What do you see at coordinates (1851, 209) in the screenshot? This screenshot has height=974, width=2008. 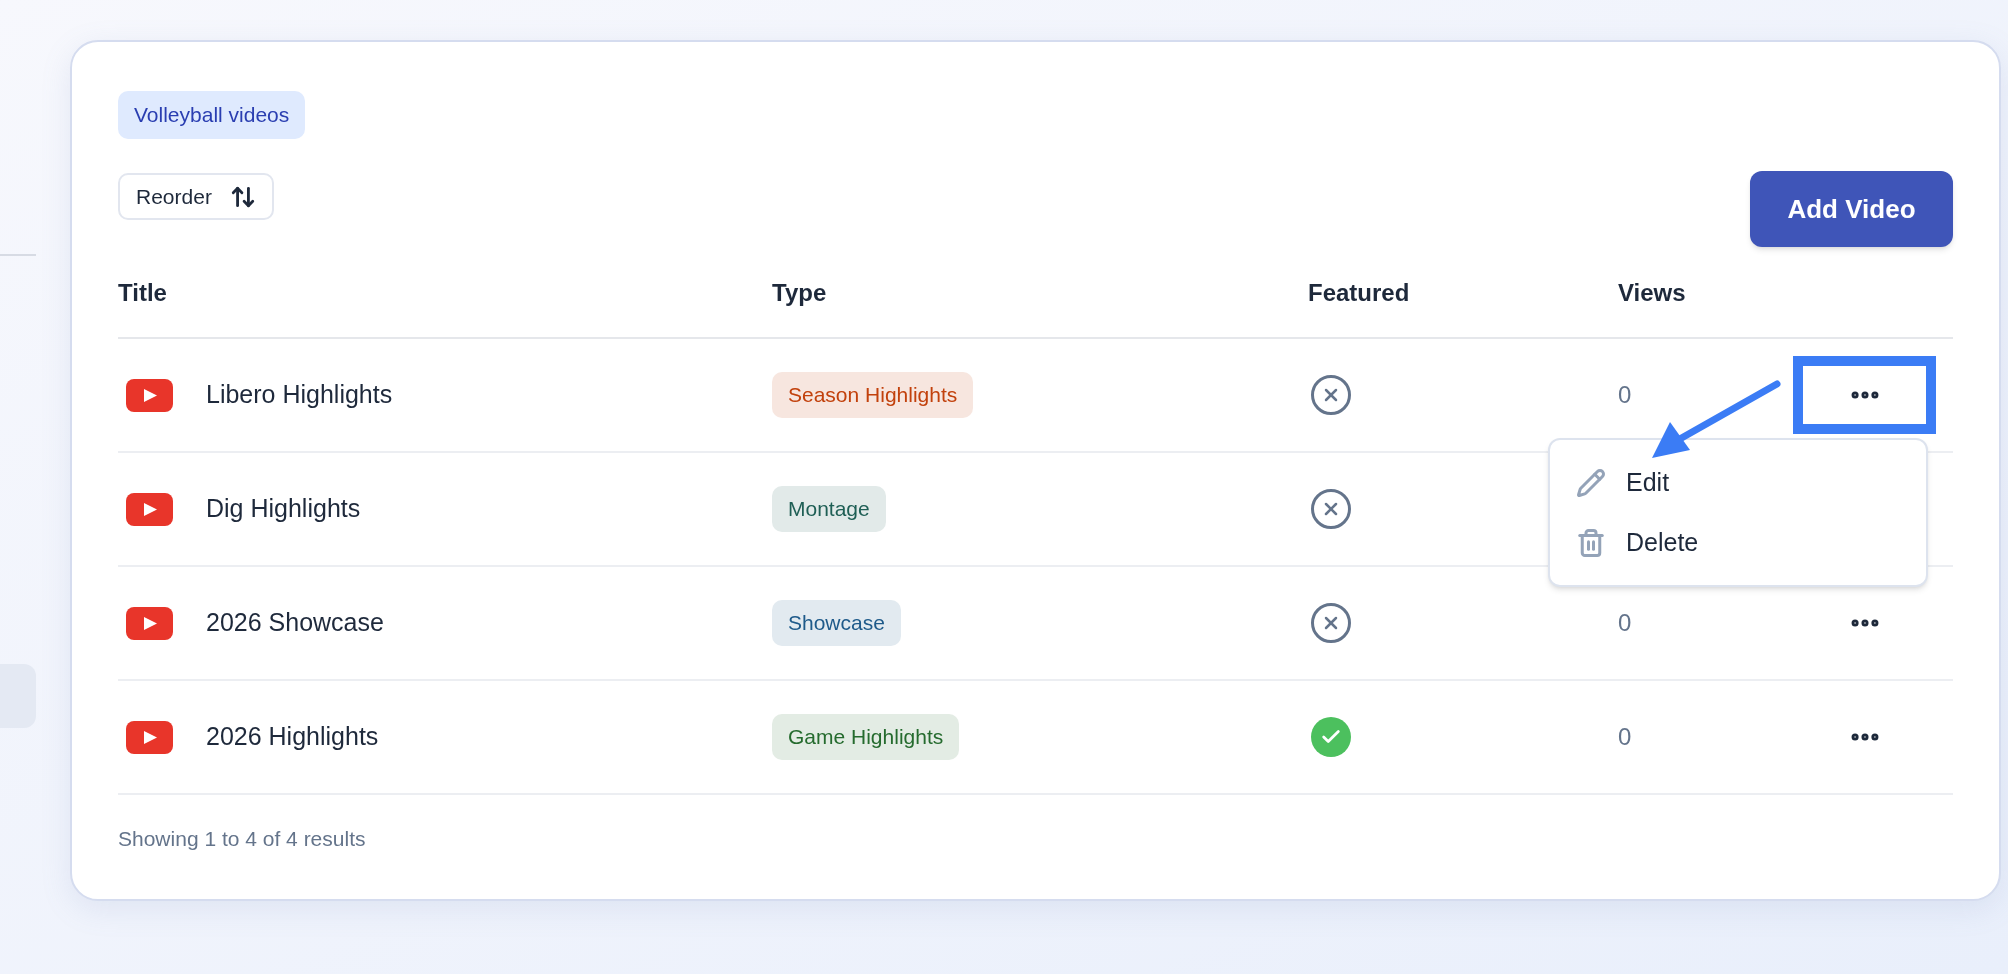 I see `add-video-button: Add Video` at bounding box center [1851, 209].